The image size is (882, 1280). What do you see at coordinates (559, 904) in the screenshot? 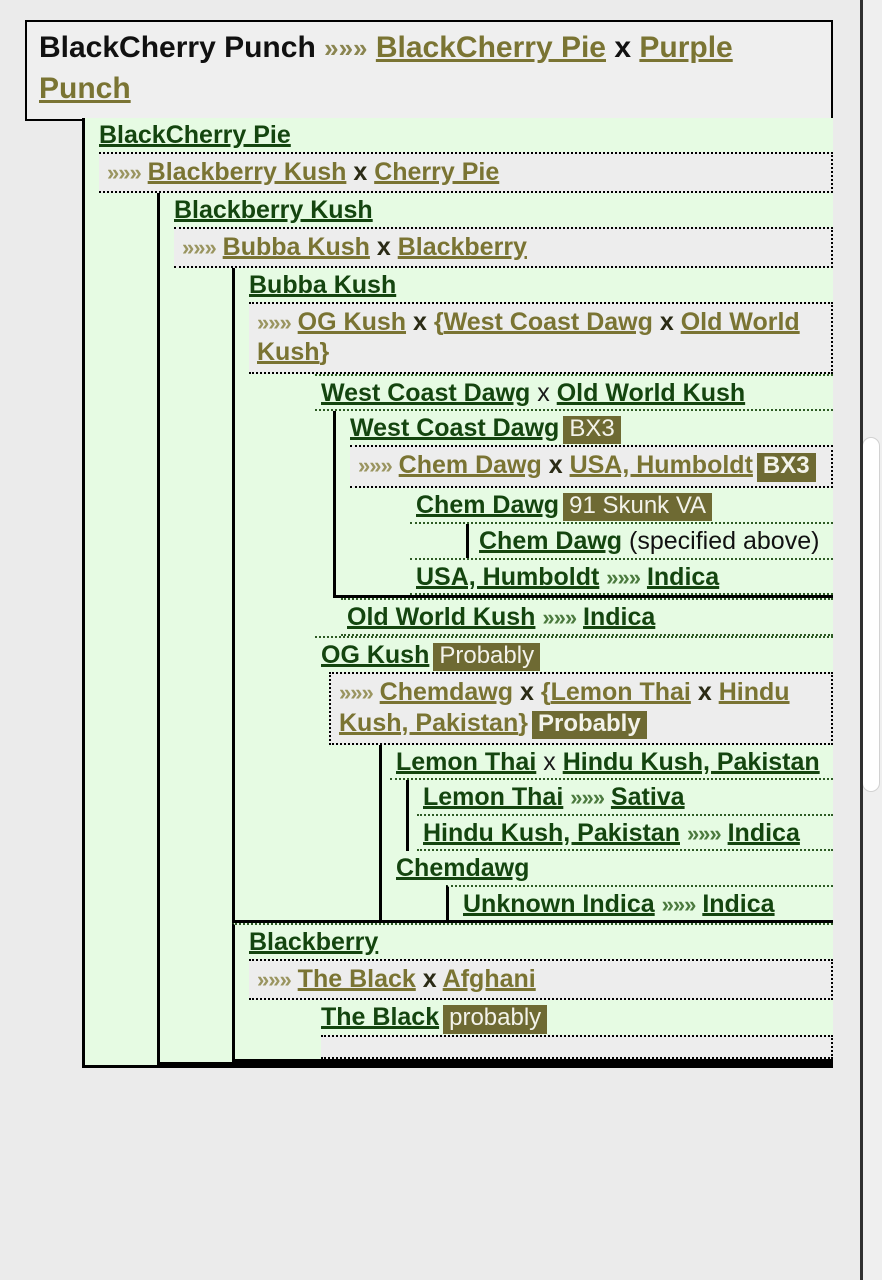
I see `link-unknown-indica: Unknown Indica` at bounding box center [559, 904].